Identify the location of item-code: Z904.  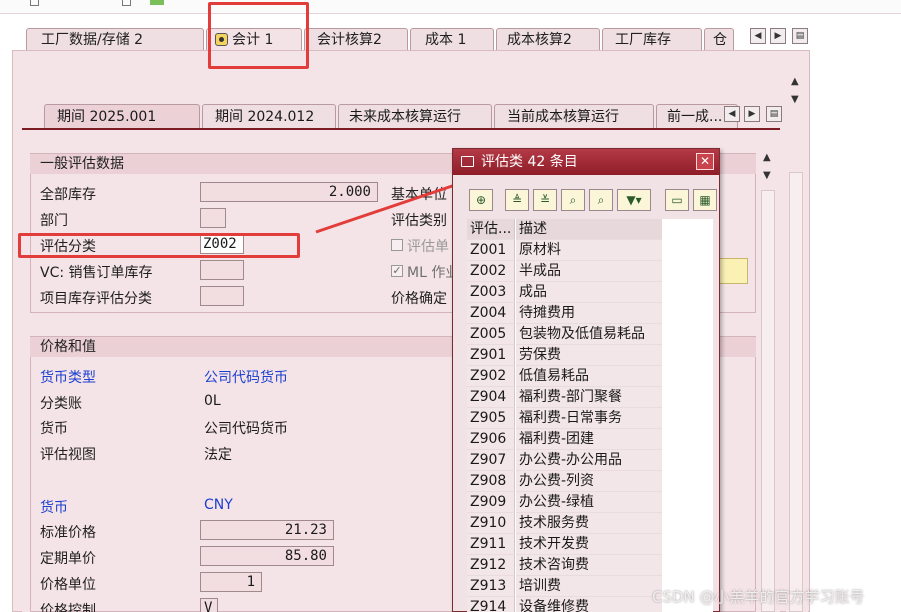
(491, 397).